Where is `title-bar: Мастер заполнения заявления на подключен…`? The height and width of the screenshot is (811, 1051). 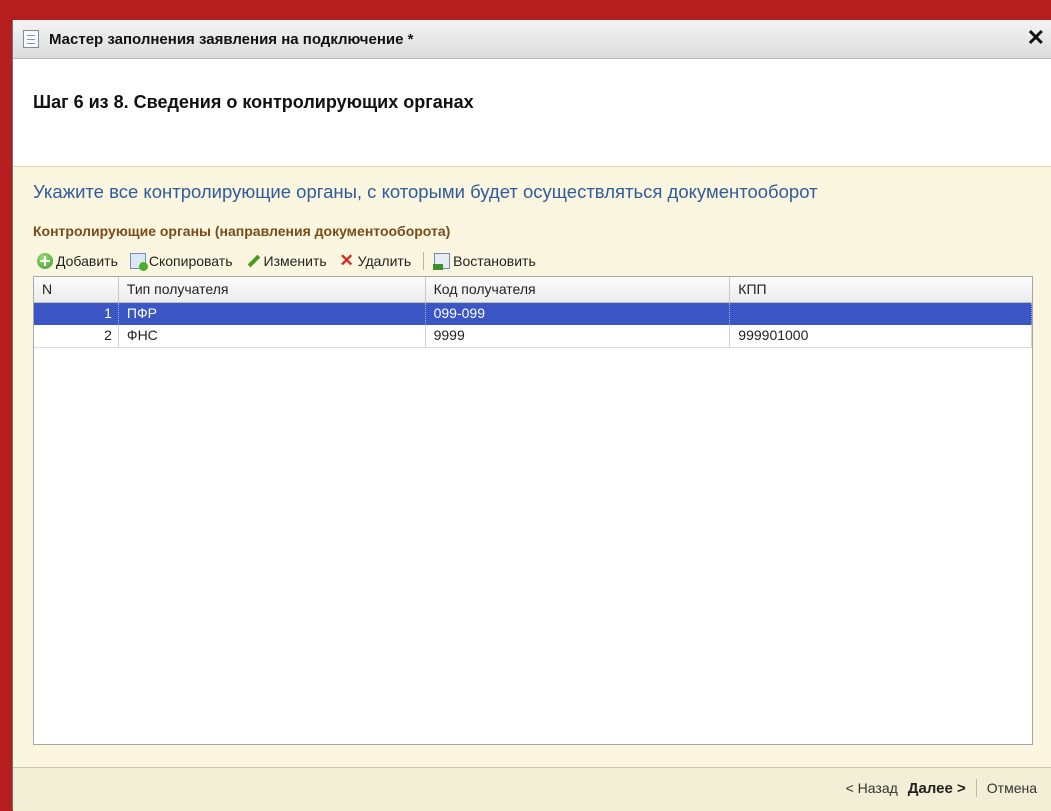 title-bar: Мастер заполнения заявления на подключен… is located at coordinates (532, 39).